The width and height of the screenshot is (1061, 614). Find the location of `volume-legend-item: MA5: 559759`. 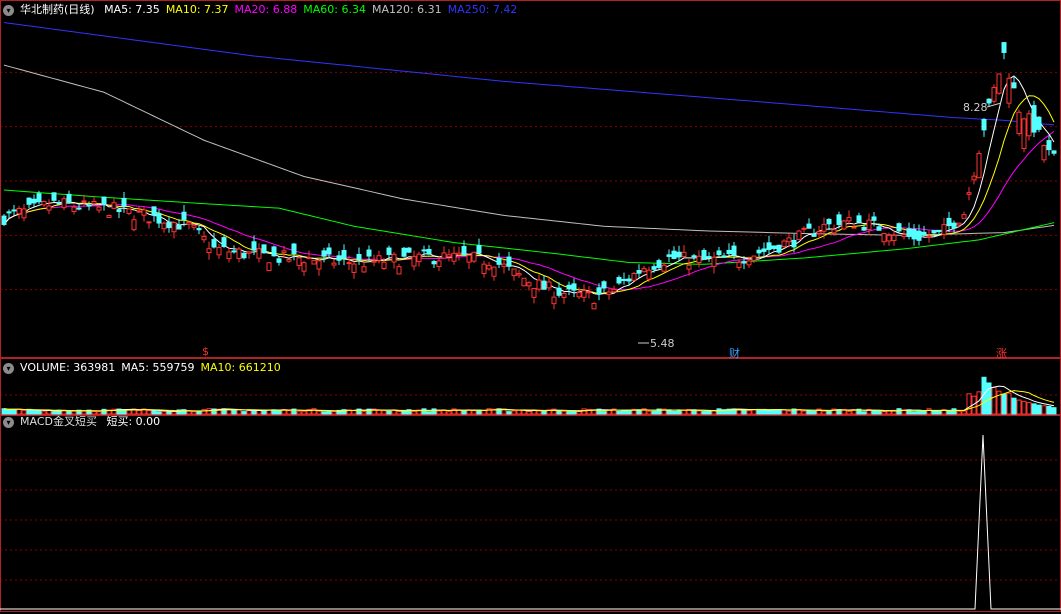

volume-legend-item: MA5: 559759 is located at coordinates (158, 367).